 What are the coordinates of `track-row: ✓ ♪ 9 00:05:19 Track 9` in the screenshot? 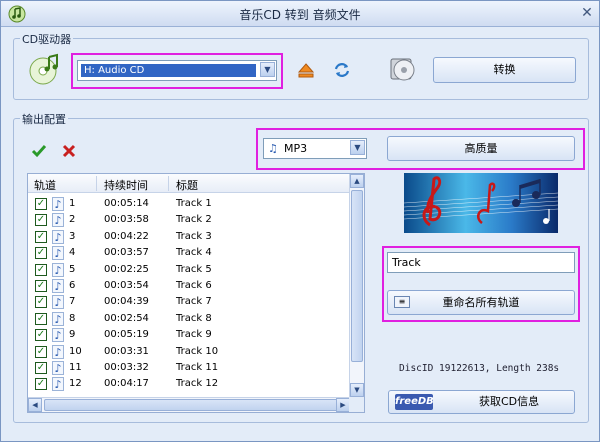 It's located at (189, 335).